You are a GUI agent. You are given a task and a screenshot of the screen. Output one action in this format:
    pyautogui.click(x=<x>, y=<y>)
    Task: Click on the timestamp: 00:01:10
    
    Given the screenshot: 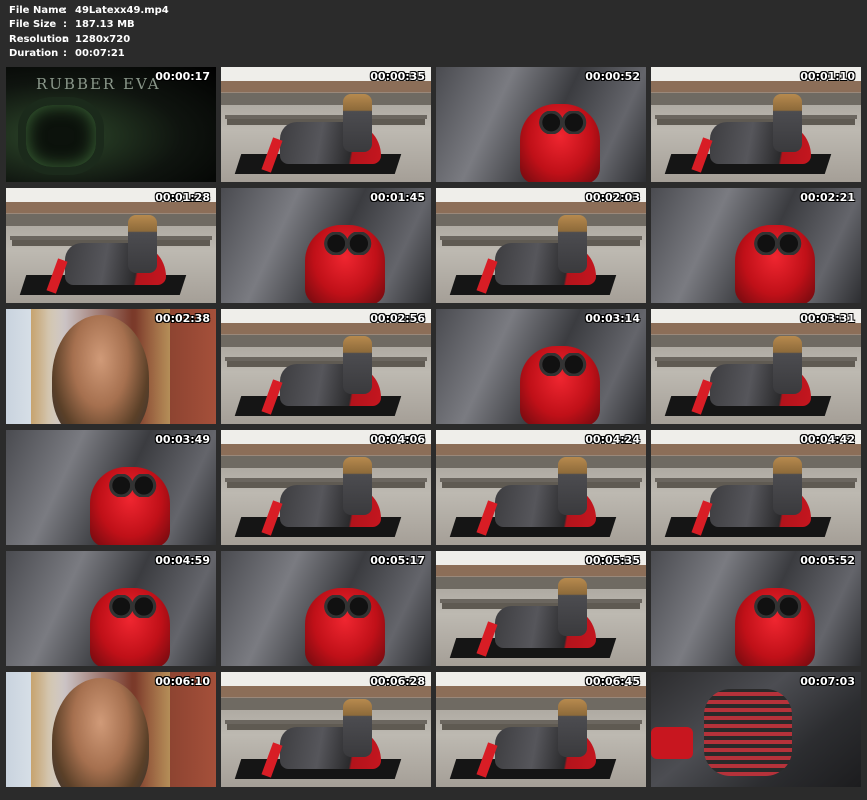 What is the action you would take?
    pyautogui.click(x=827, y=76)
    